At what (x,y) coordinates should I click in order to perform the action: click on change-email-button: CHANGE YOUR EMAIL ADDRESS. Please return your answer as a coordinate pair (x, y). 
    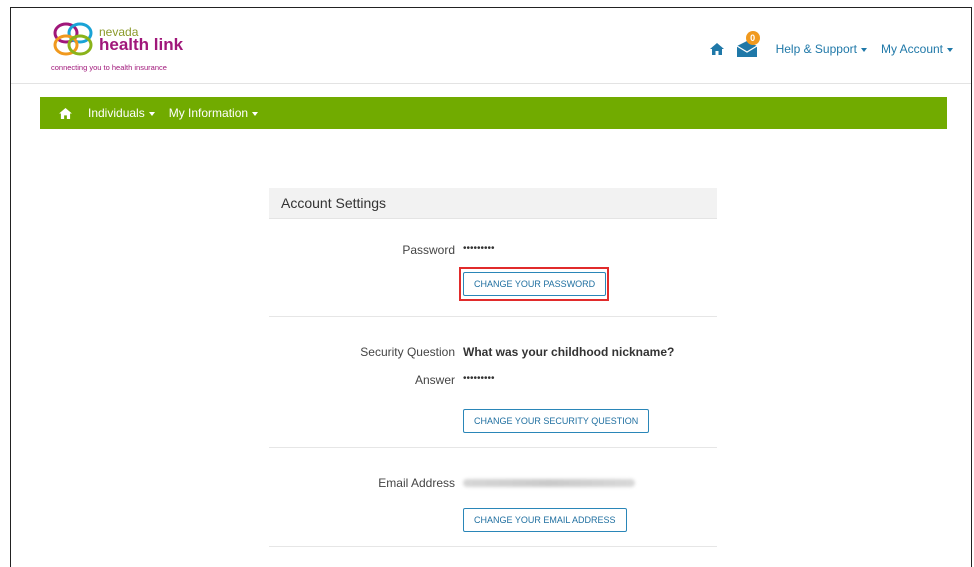
    Looking at the image, I should click on (545, 520).